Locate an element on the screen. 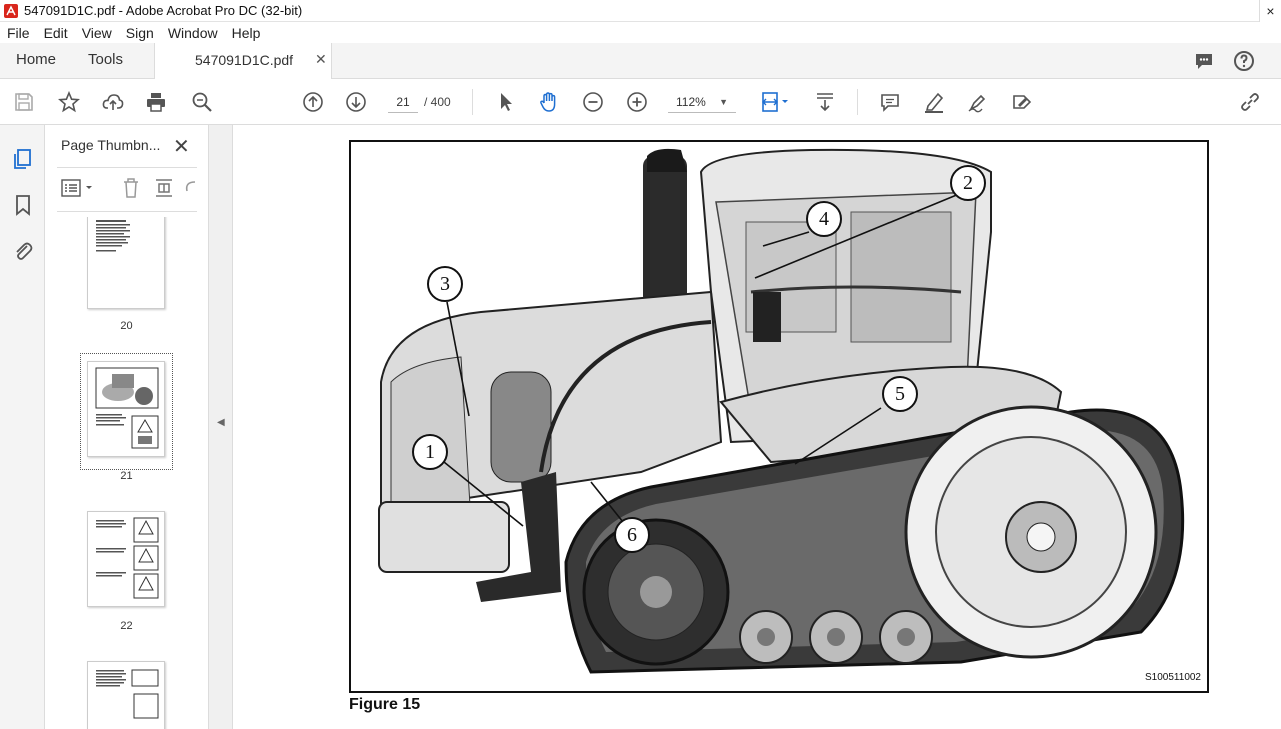 Image resolution: width=1281 pixels, height=729 pixels. callout-4: 4 is located at coordinates (824, 219).